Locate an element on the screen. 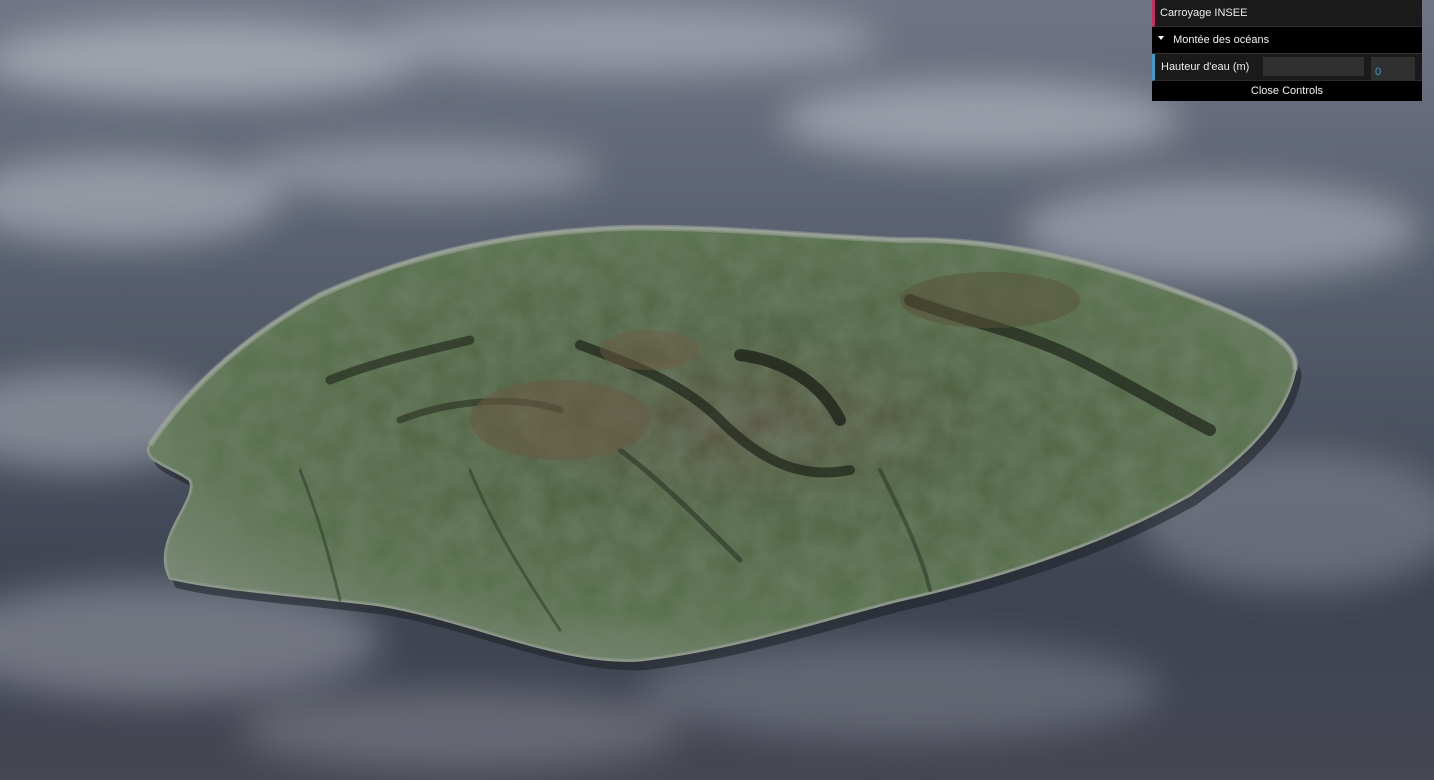 This screenshot has width=1434, height=780. hauteur-deau-label: Hauteur d'eau (m) is located at coordinates (1205, 67).